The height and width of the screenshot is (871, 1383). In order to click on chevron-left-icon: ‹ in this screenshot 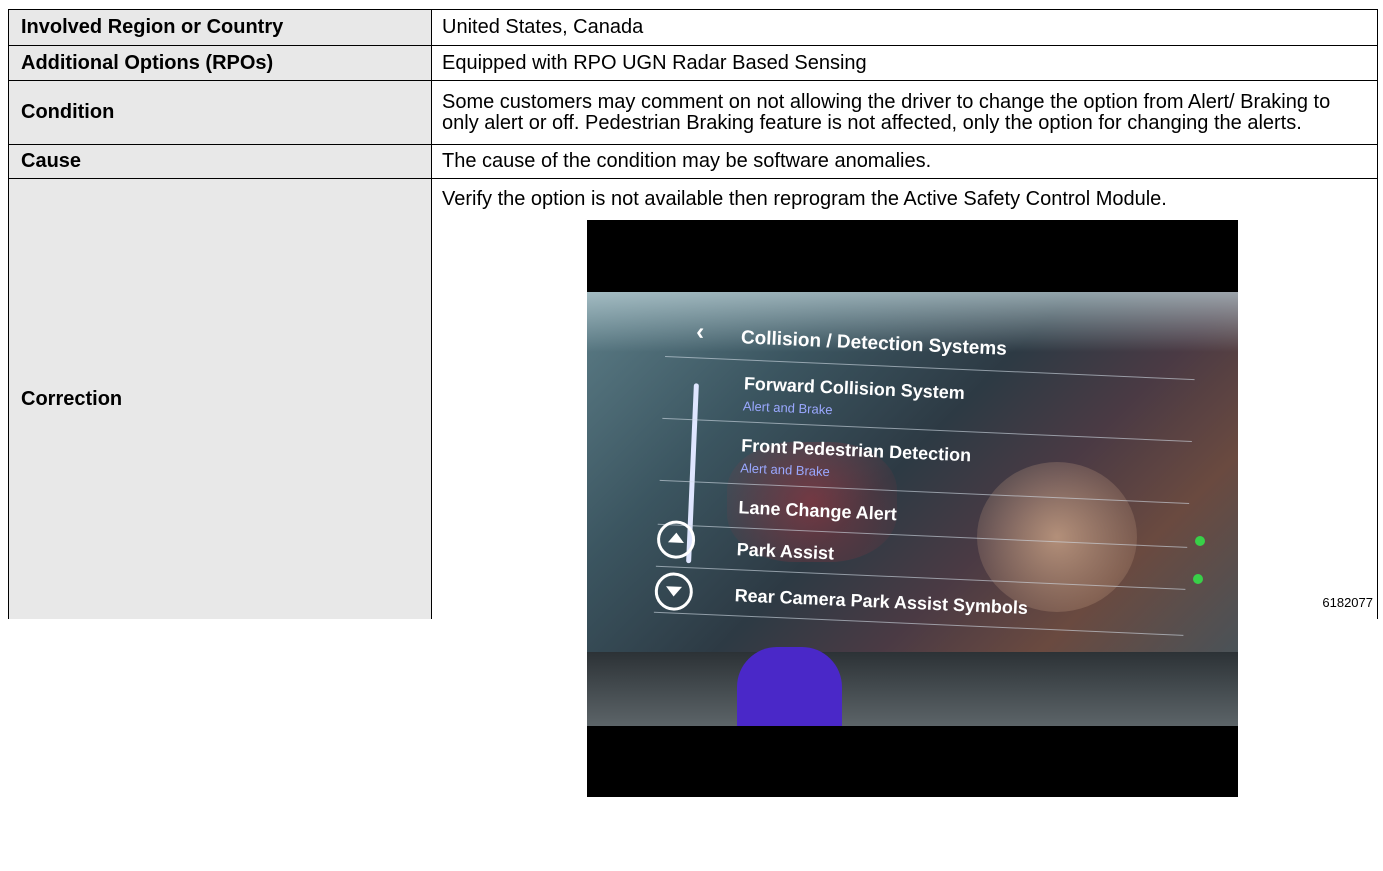, I will do `click(700, 332)`.